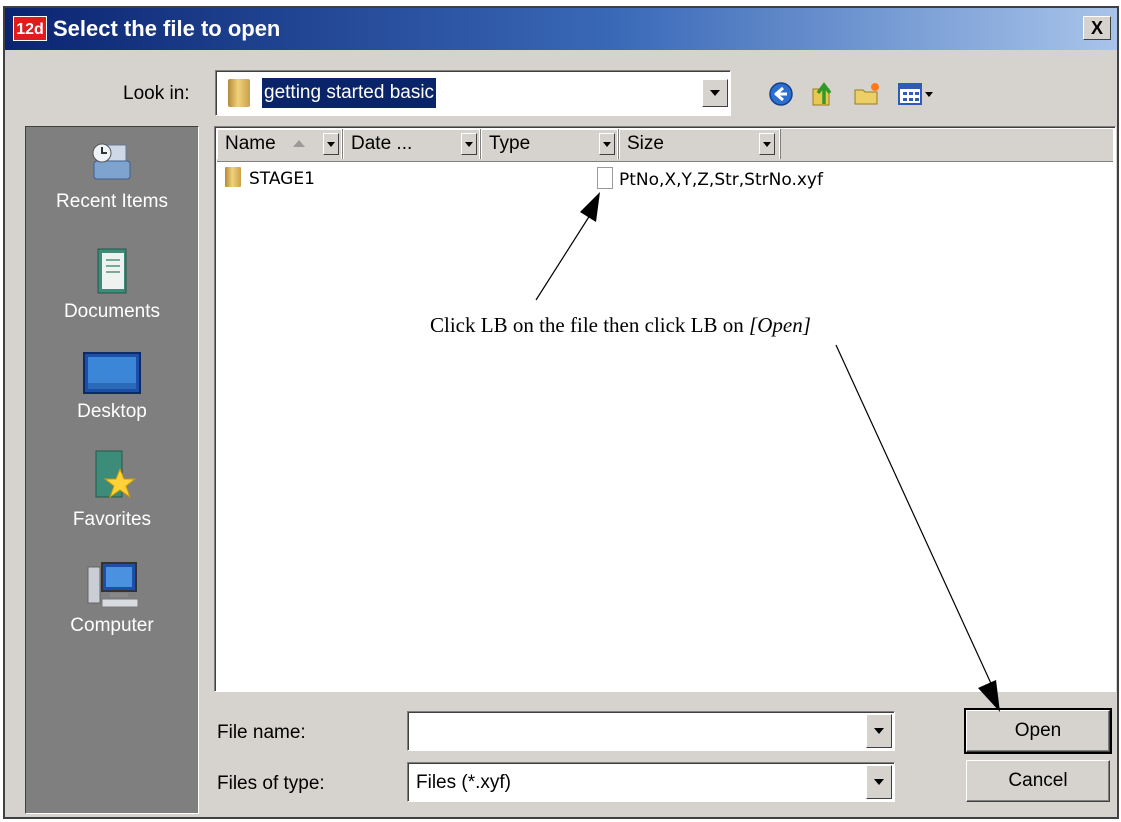  Describe the element at coordinates (112, 201) in the screenshot. I see `place-label: Recent Items` at that location.